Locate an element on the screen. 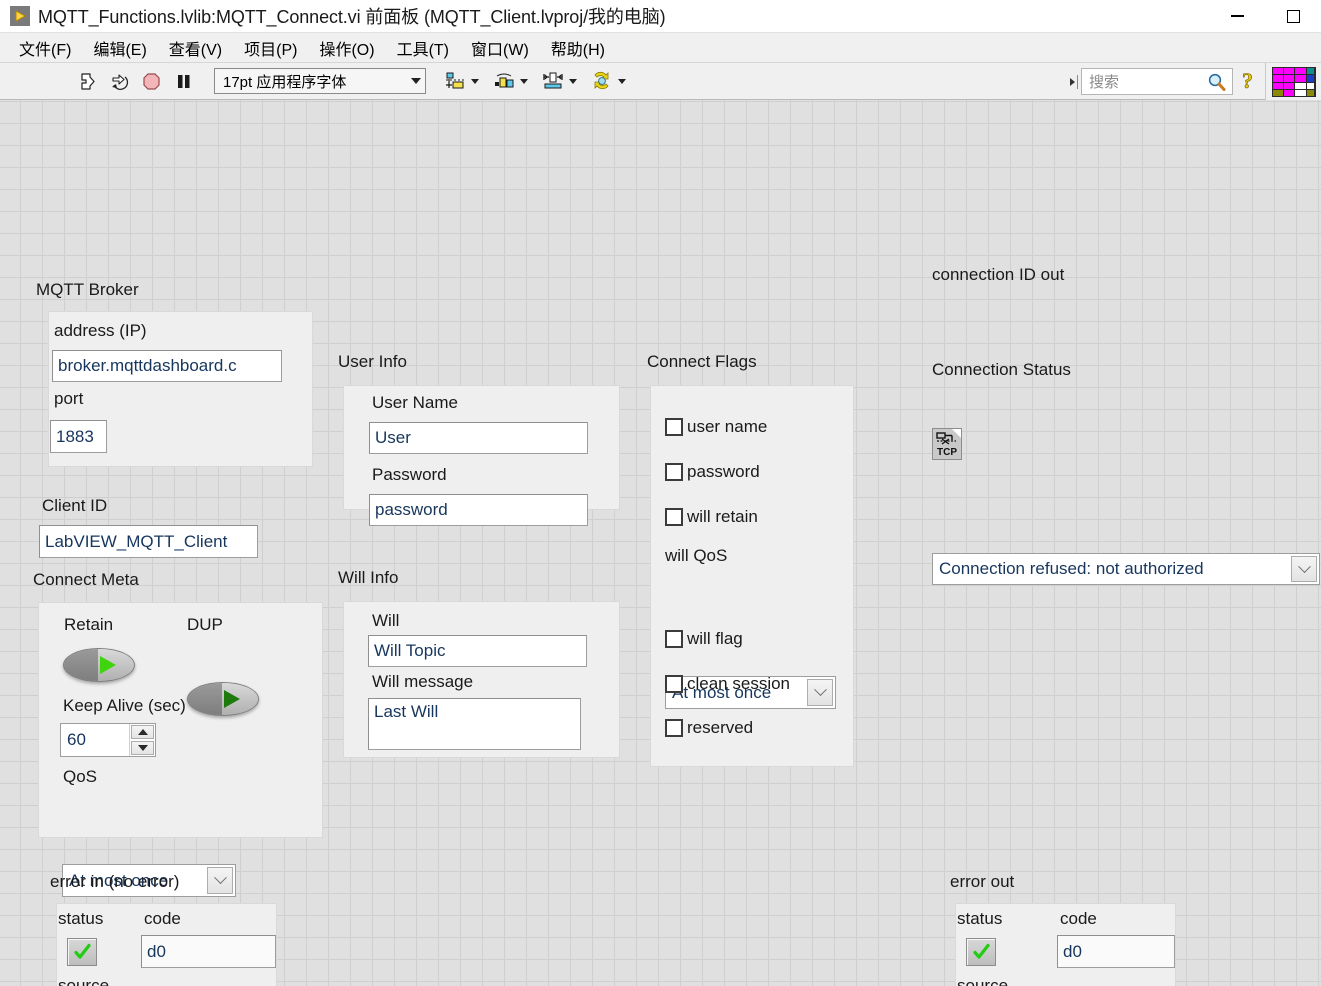 The image size is (1321, 986). dup-label: DUP is located at coordinates (205, 624).